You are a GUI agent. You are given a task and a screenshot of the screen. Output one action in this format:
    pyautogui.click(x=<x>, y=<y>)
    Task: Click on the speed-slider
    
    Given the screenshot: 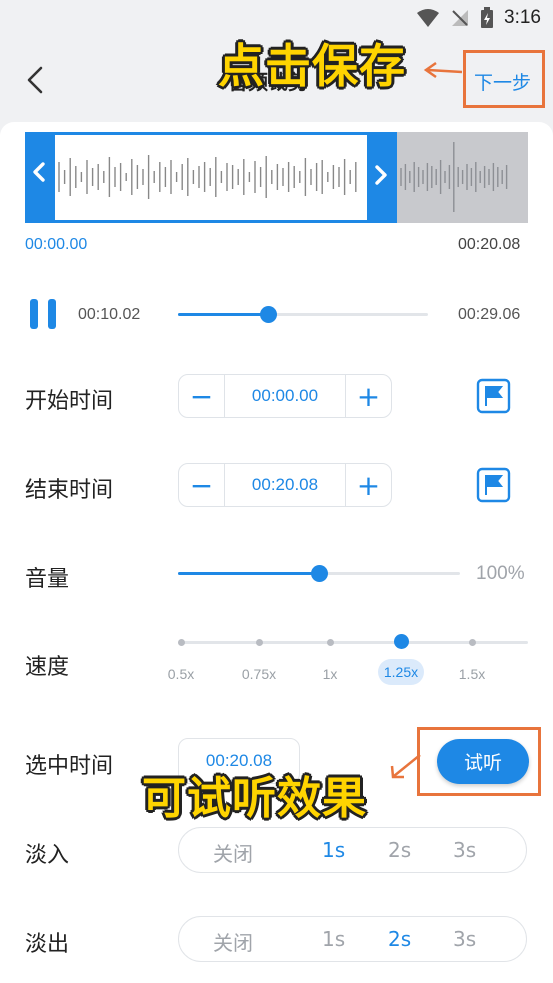 What is the action you would take?
    pyautogui.click(x=353, y=642)
    